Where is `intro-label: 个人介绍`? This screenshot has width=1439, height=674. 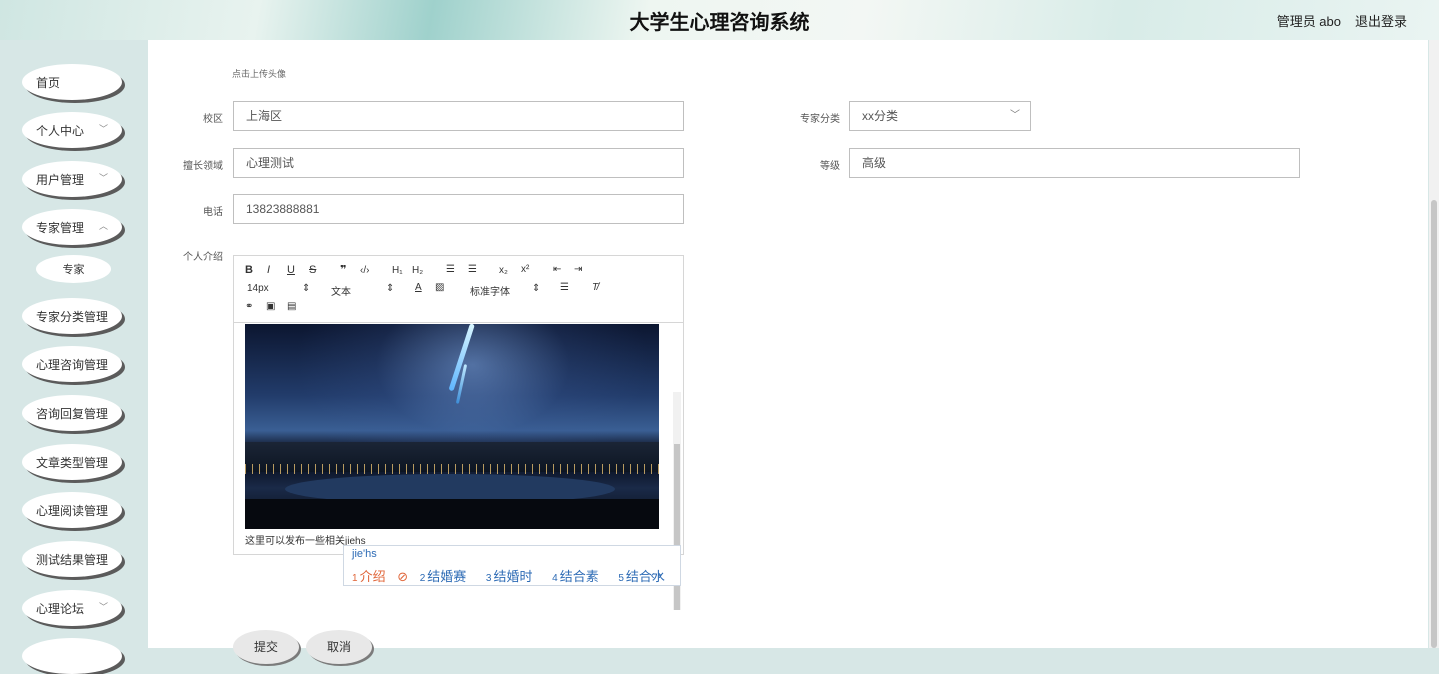
intro-label: 个人介绍 is located at coordinates (203, 257).